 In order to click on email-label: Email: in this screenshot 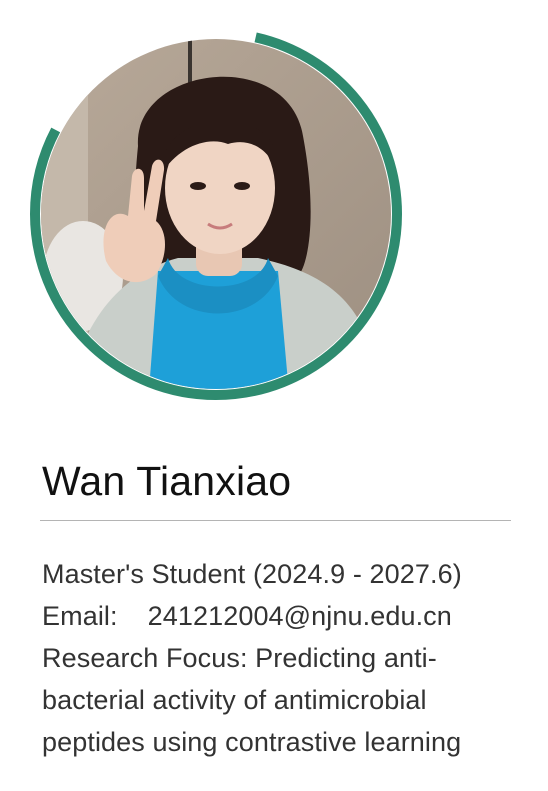, I will do `click(80, 616)`.